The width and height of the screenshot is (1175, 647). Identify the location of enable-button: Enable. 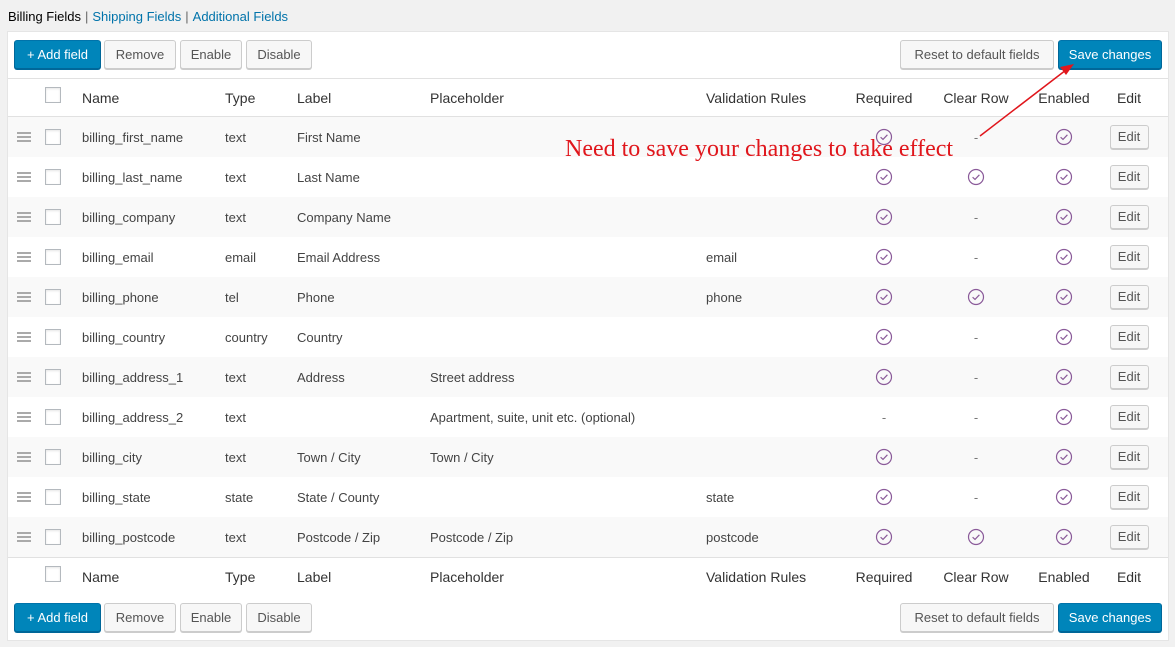
(211, 54).